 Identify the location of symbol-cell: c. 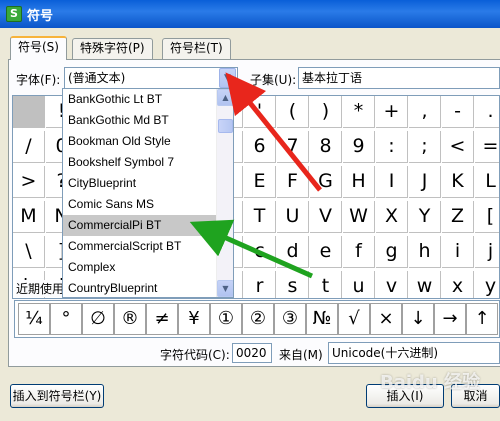
(260, 252).